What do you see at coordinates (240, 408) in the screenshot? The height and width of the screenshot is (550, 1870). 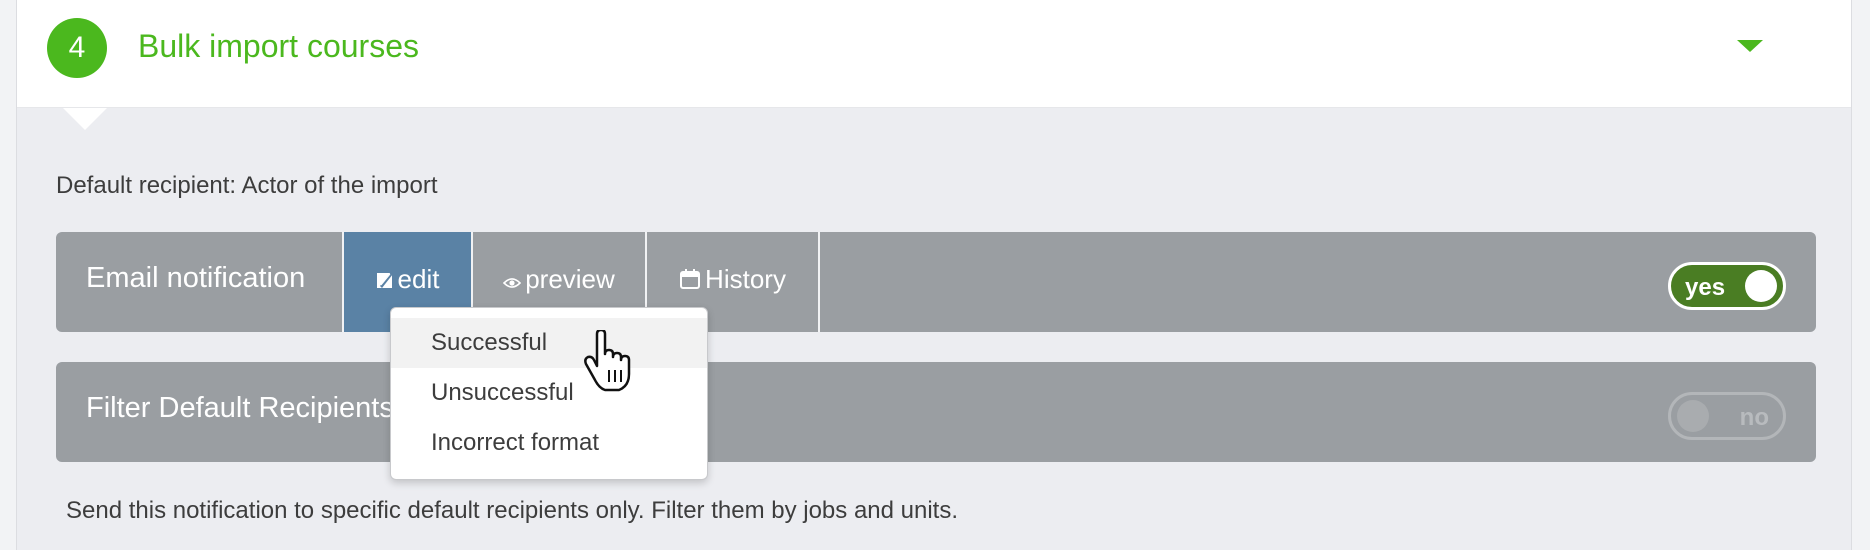 I see `filter-default-recipients-label: Filter Default Recipients` at bounding box center [240, 408].